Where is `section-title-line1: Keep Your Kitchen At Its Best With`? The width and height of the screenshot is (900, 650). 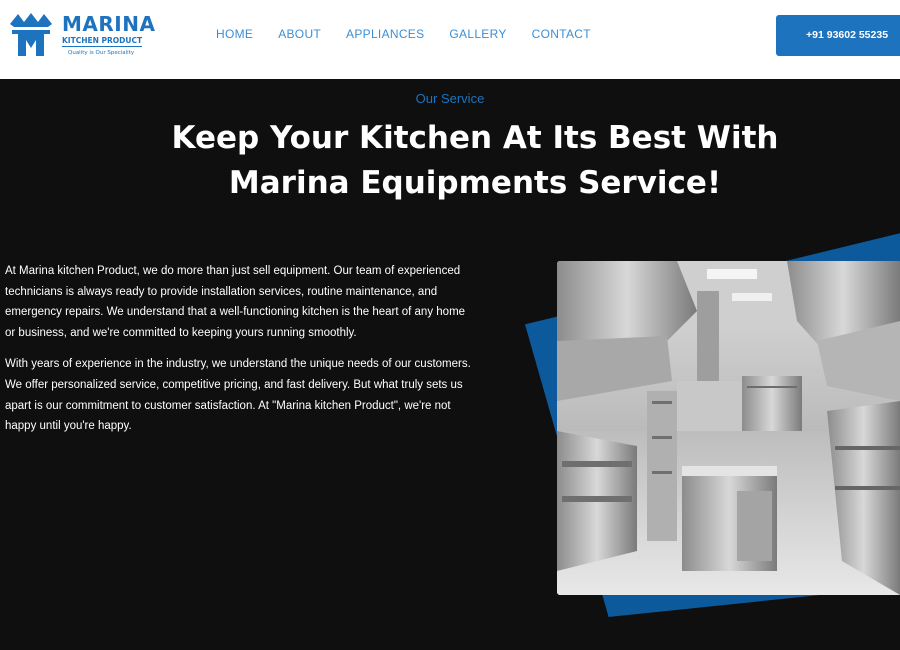
section-title-line1: Keep Your Kitchen At Its Best With is located at coordinates (475, 138).